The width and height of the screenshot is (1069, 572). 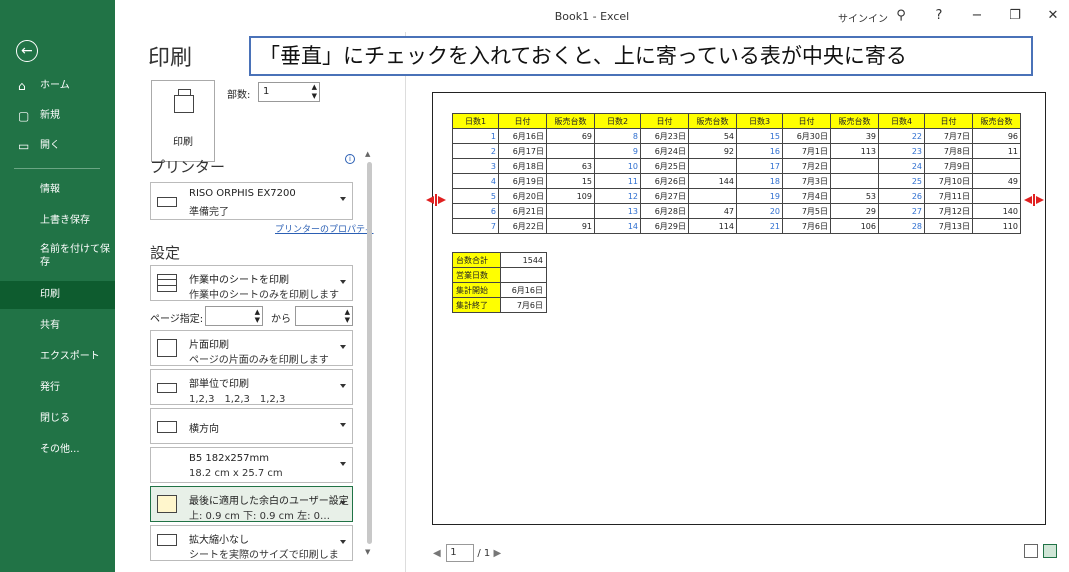 I want to click on back-icon: ←, so click(x=27, y=51).